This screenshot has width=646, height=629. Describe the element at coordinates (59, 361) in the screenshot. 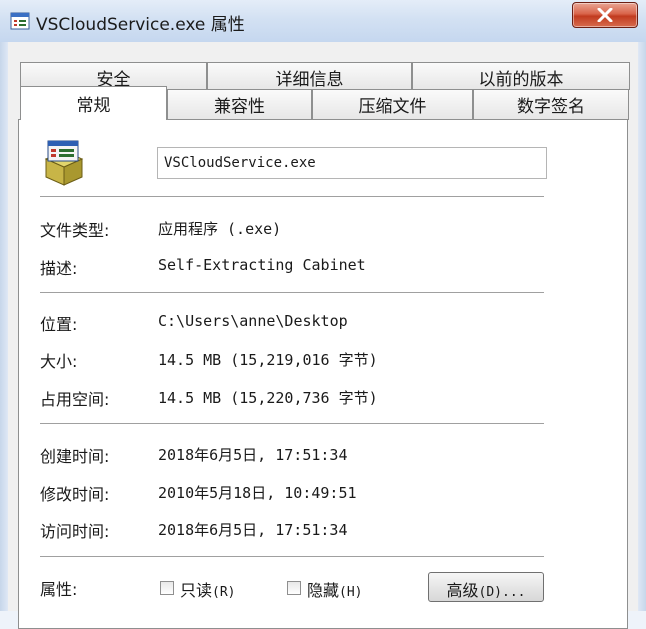

I see `size-label: 大小:` at that location.